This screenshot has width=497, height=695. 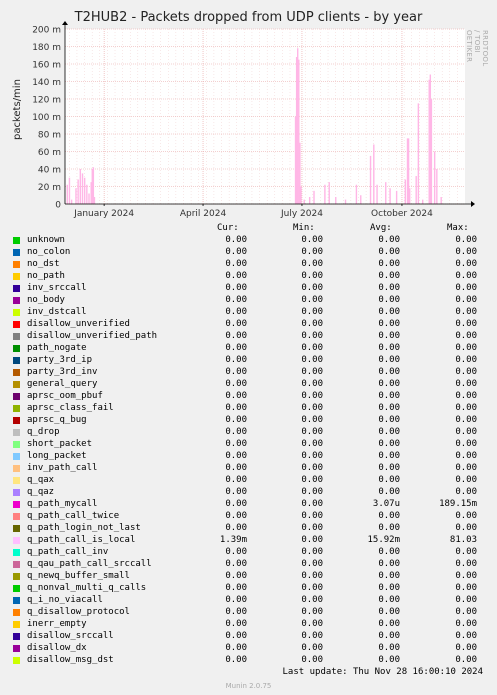 I want to click on legend-name: q_qau_path_call_srccall, so click(x=89, y=564).